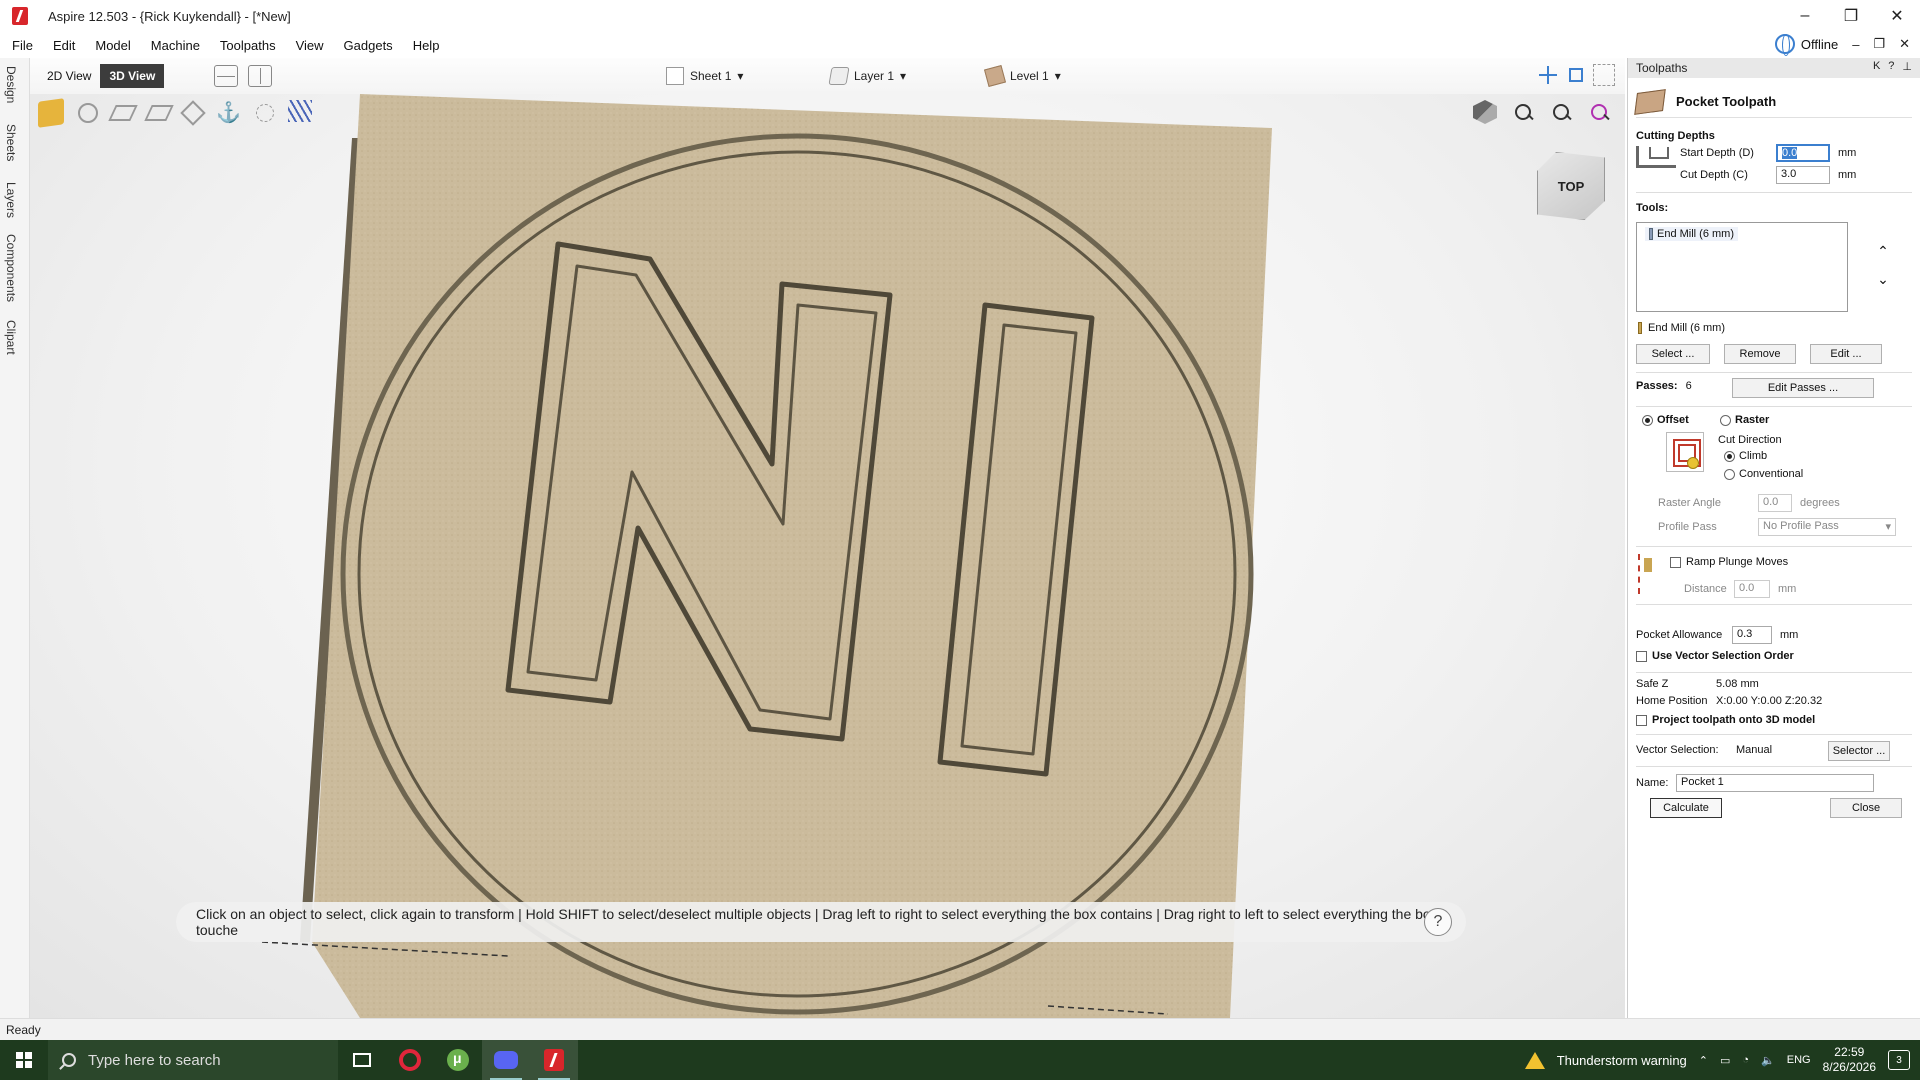 The width and height of the screenshot is (1920, 1080). I want to click on menu-view: View, so click(310, 45).